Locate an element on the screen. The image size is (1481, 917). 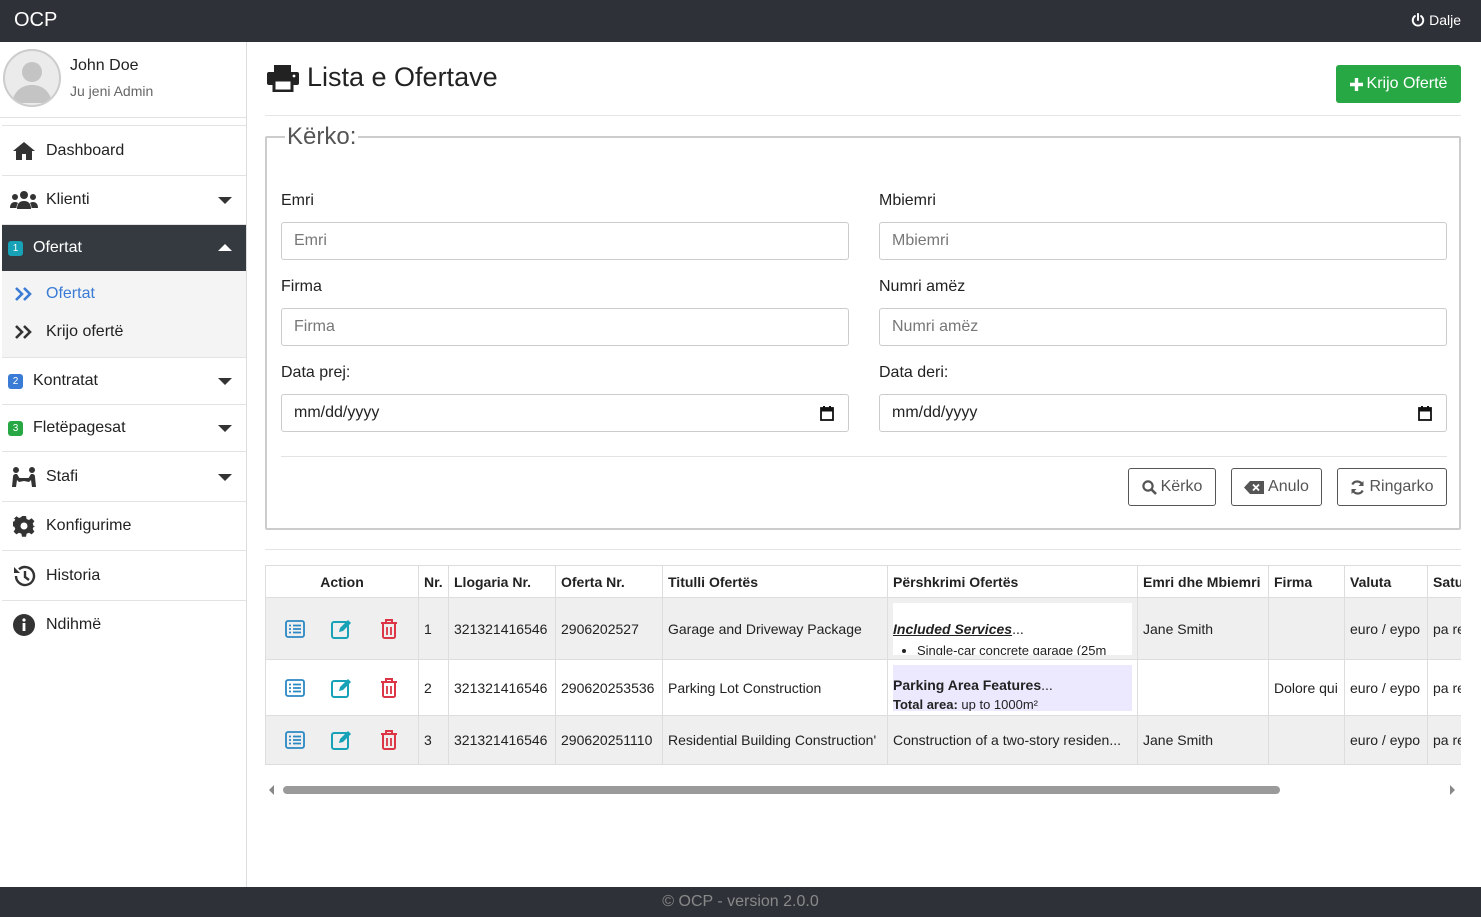
numri-amez-label: Numri amëz is located at coordinates (922, 286).